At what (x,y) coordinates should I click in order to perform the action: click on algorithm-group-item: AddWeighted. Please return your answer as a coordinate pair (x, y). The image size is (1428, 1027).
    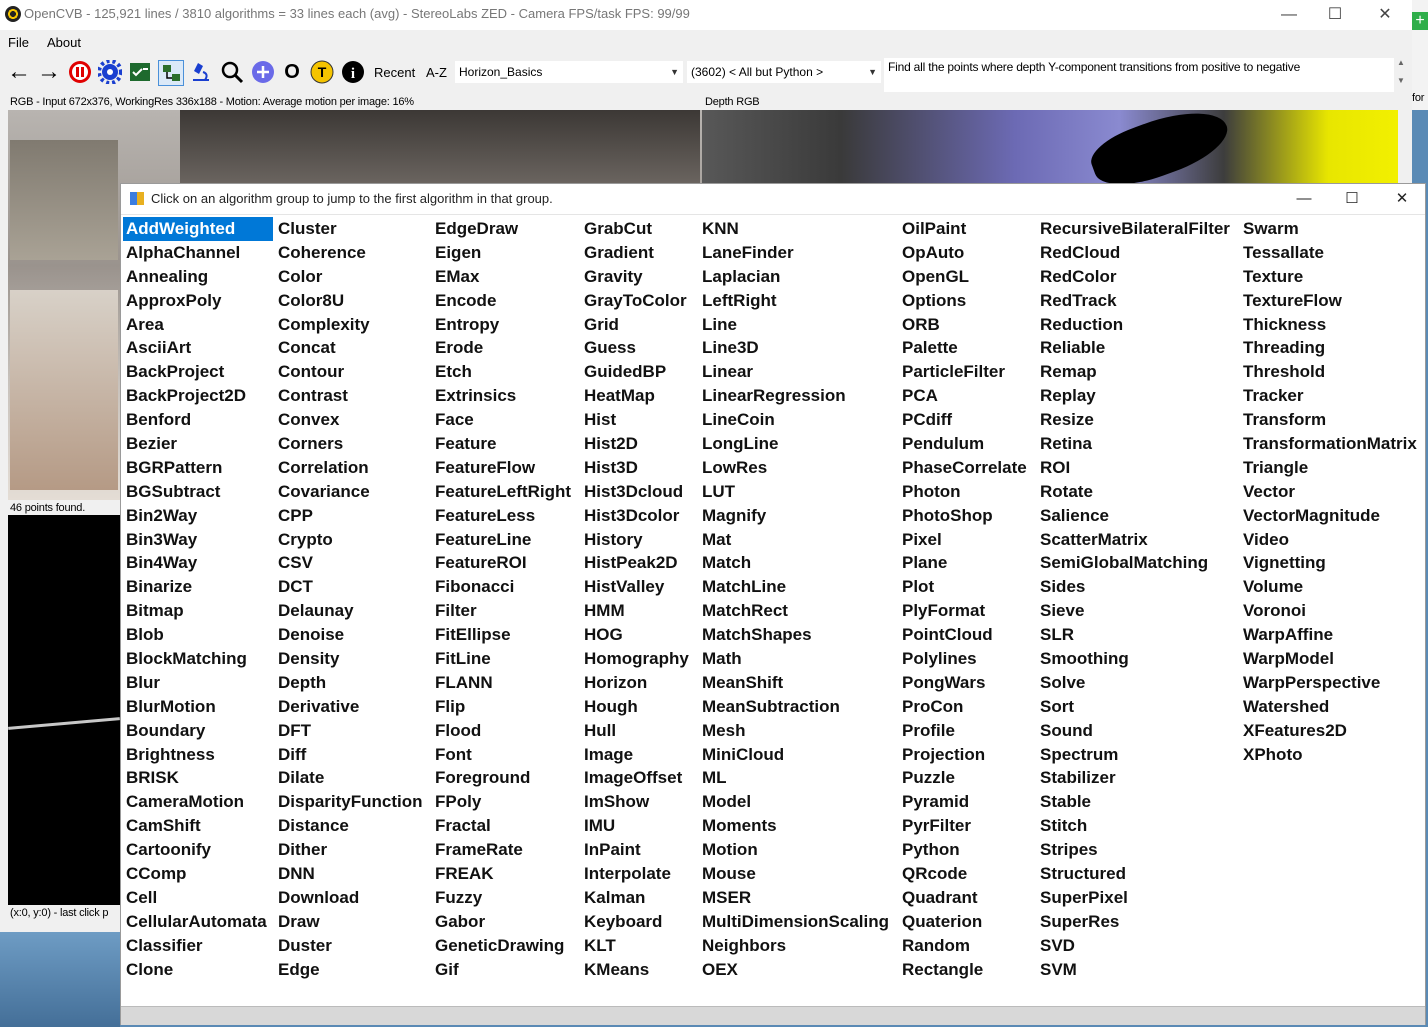
    Looking at the image, I should click on (198, 229).